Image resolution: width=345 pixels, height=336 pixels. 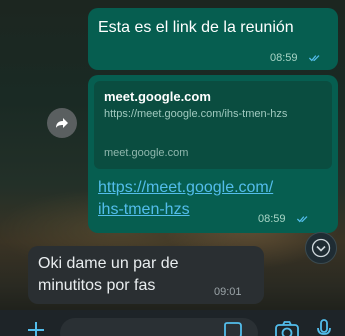 I want to click on scroll-to-bottom-button, so click(x=321, y=248).